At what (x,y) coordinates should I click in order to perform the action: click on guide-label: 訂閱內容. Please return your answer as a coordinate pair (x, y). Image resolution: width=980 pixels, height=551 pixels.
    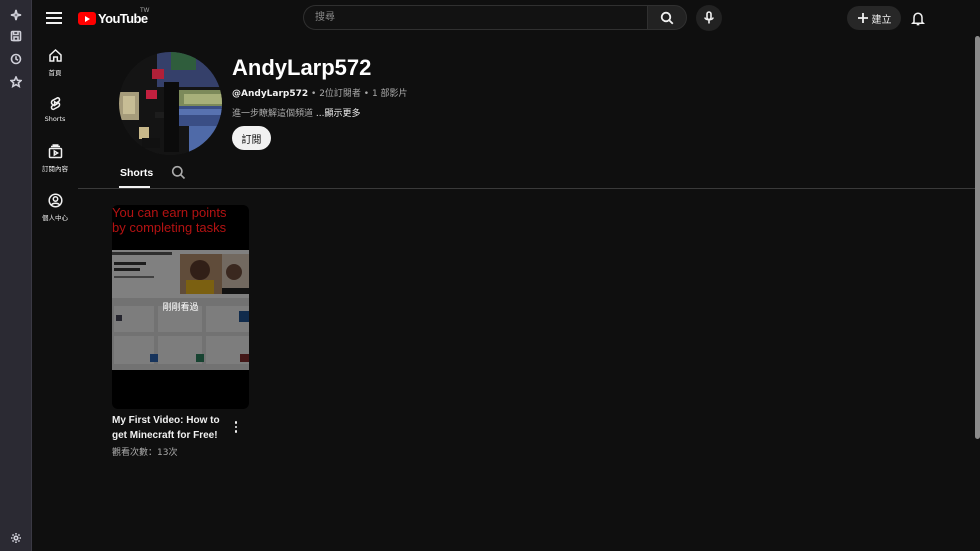
    Looking at the image, I should click on (55, 169).